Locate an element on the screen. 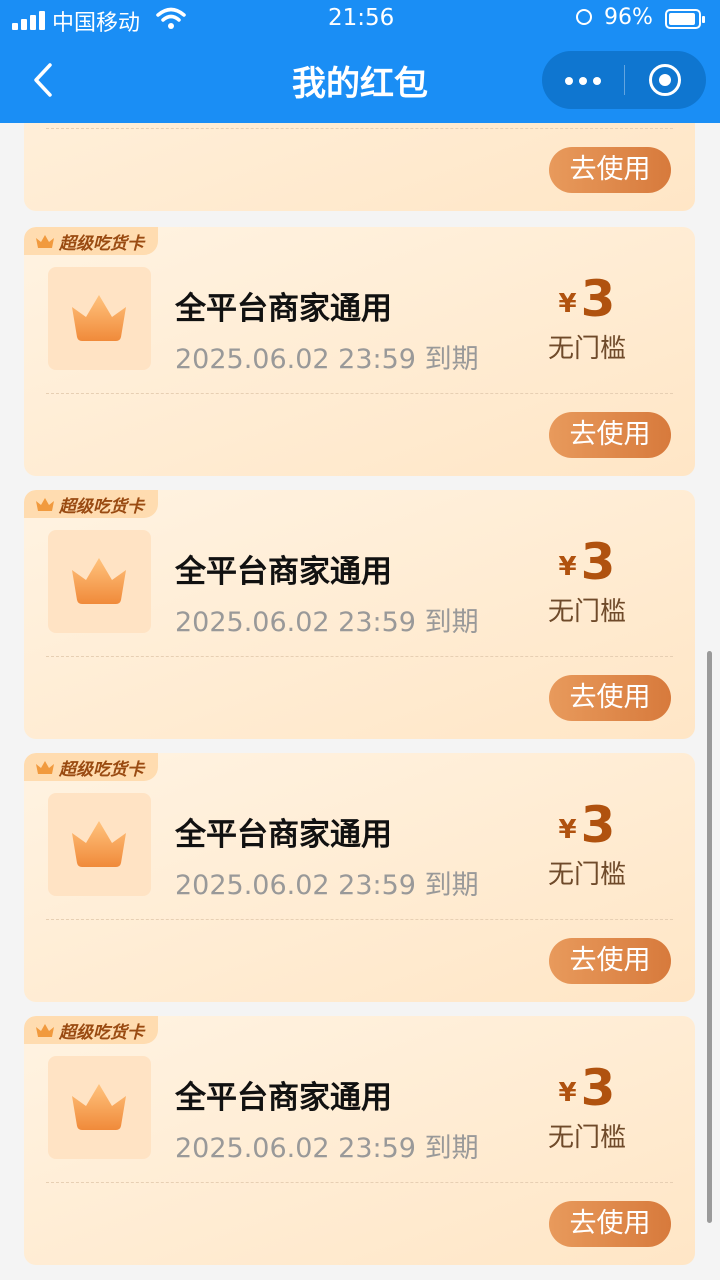 This screenshot has height=1280, width=720. mini-program-capsule is located at coordinates (624, 80).